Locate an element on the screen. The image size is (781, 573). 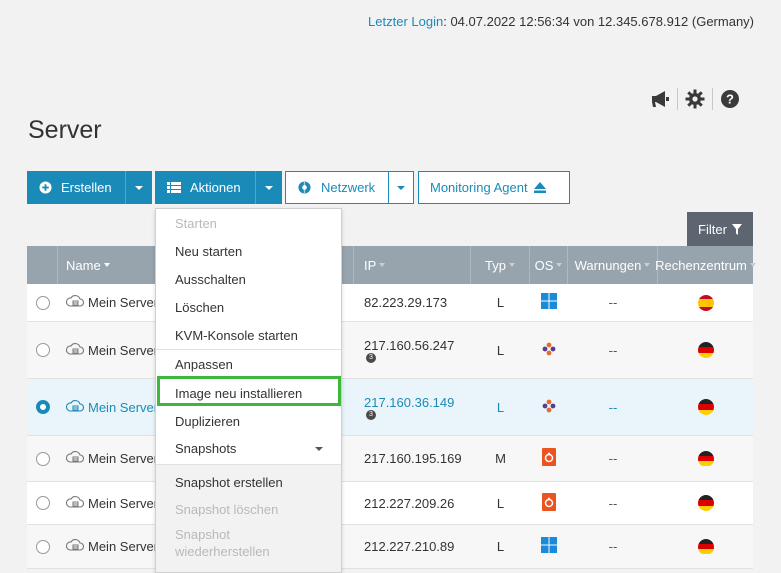
table-row: Mein Server 217.160.36.149 3 L -- is located at coordinates (390, 407).